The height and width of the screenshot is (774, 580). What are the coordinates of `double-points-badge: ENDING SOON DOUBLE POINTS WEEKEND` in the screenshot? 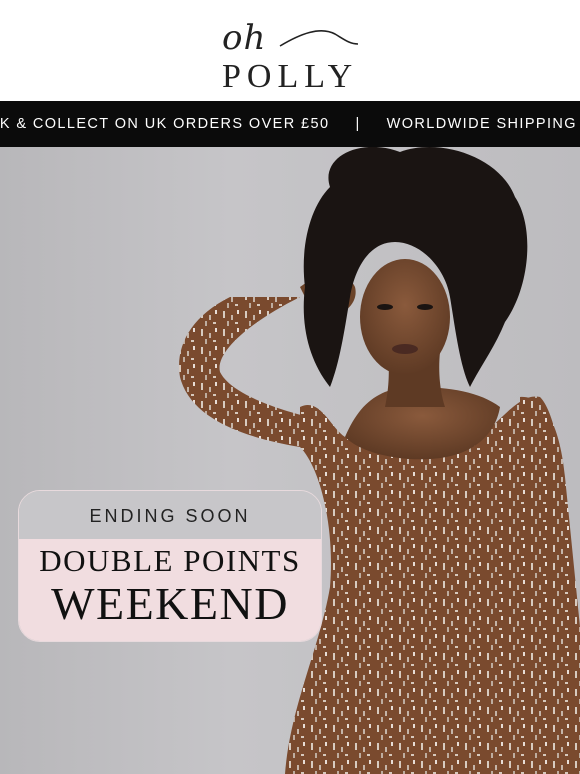 It's located at (170, 566).